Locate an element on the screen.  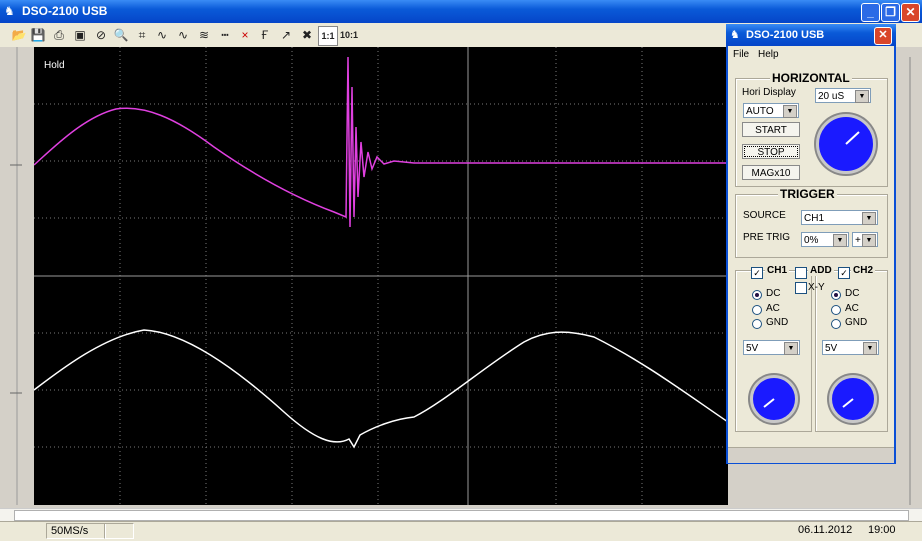
menu-file: File is located at coordinates (741, 54).